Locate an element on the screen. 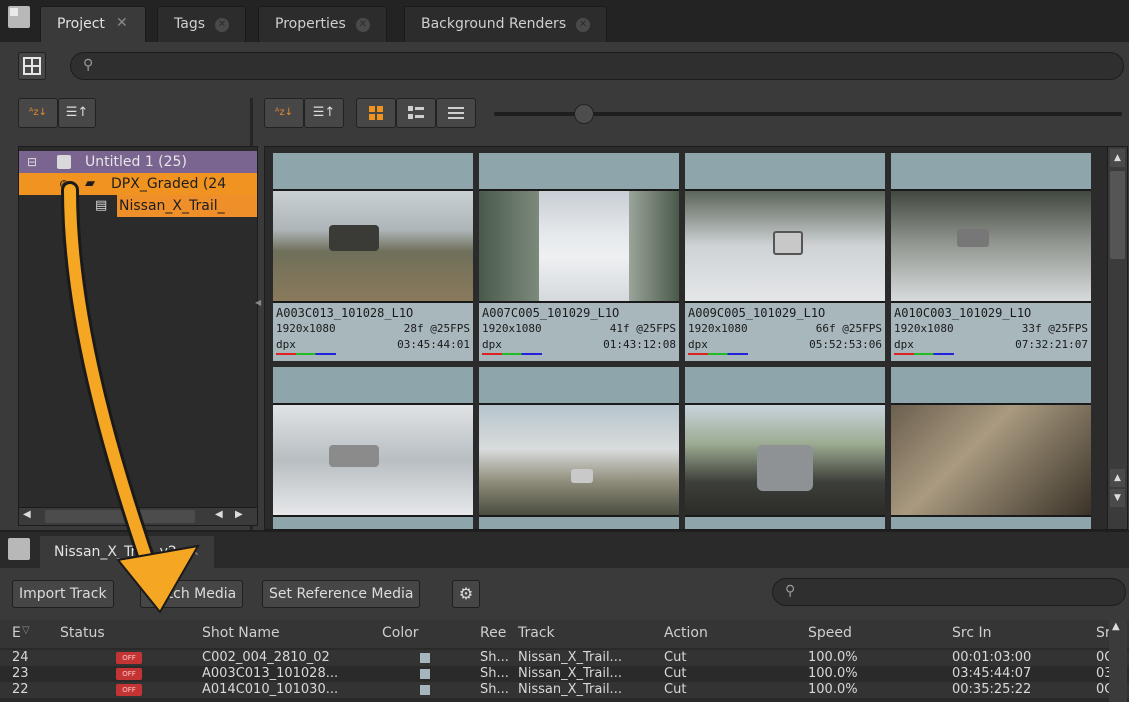 This screenshot has width=1129, height=702. expand-icon: ⊟ is located at coordinates (32, 162).